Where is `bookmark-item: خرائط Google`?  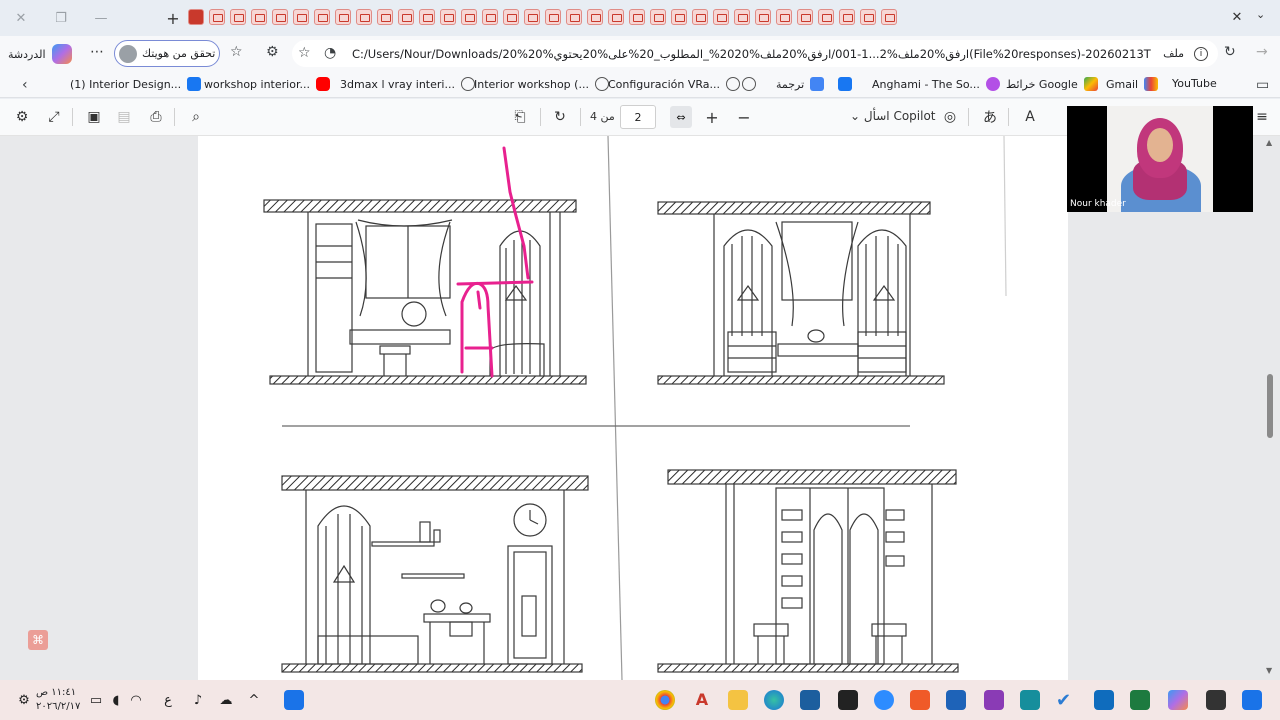 bookmark-item: خرائط Google is located at coordinates (1052, 84).